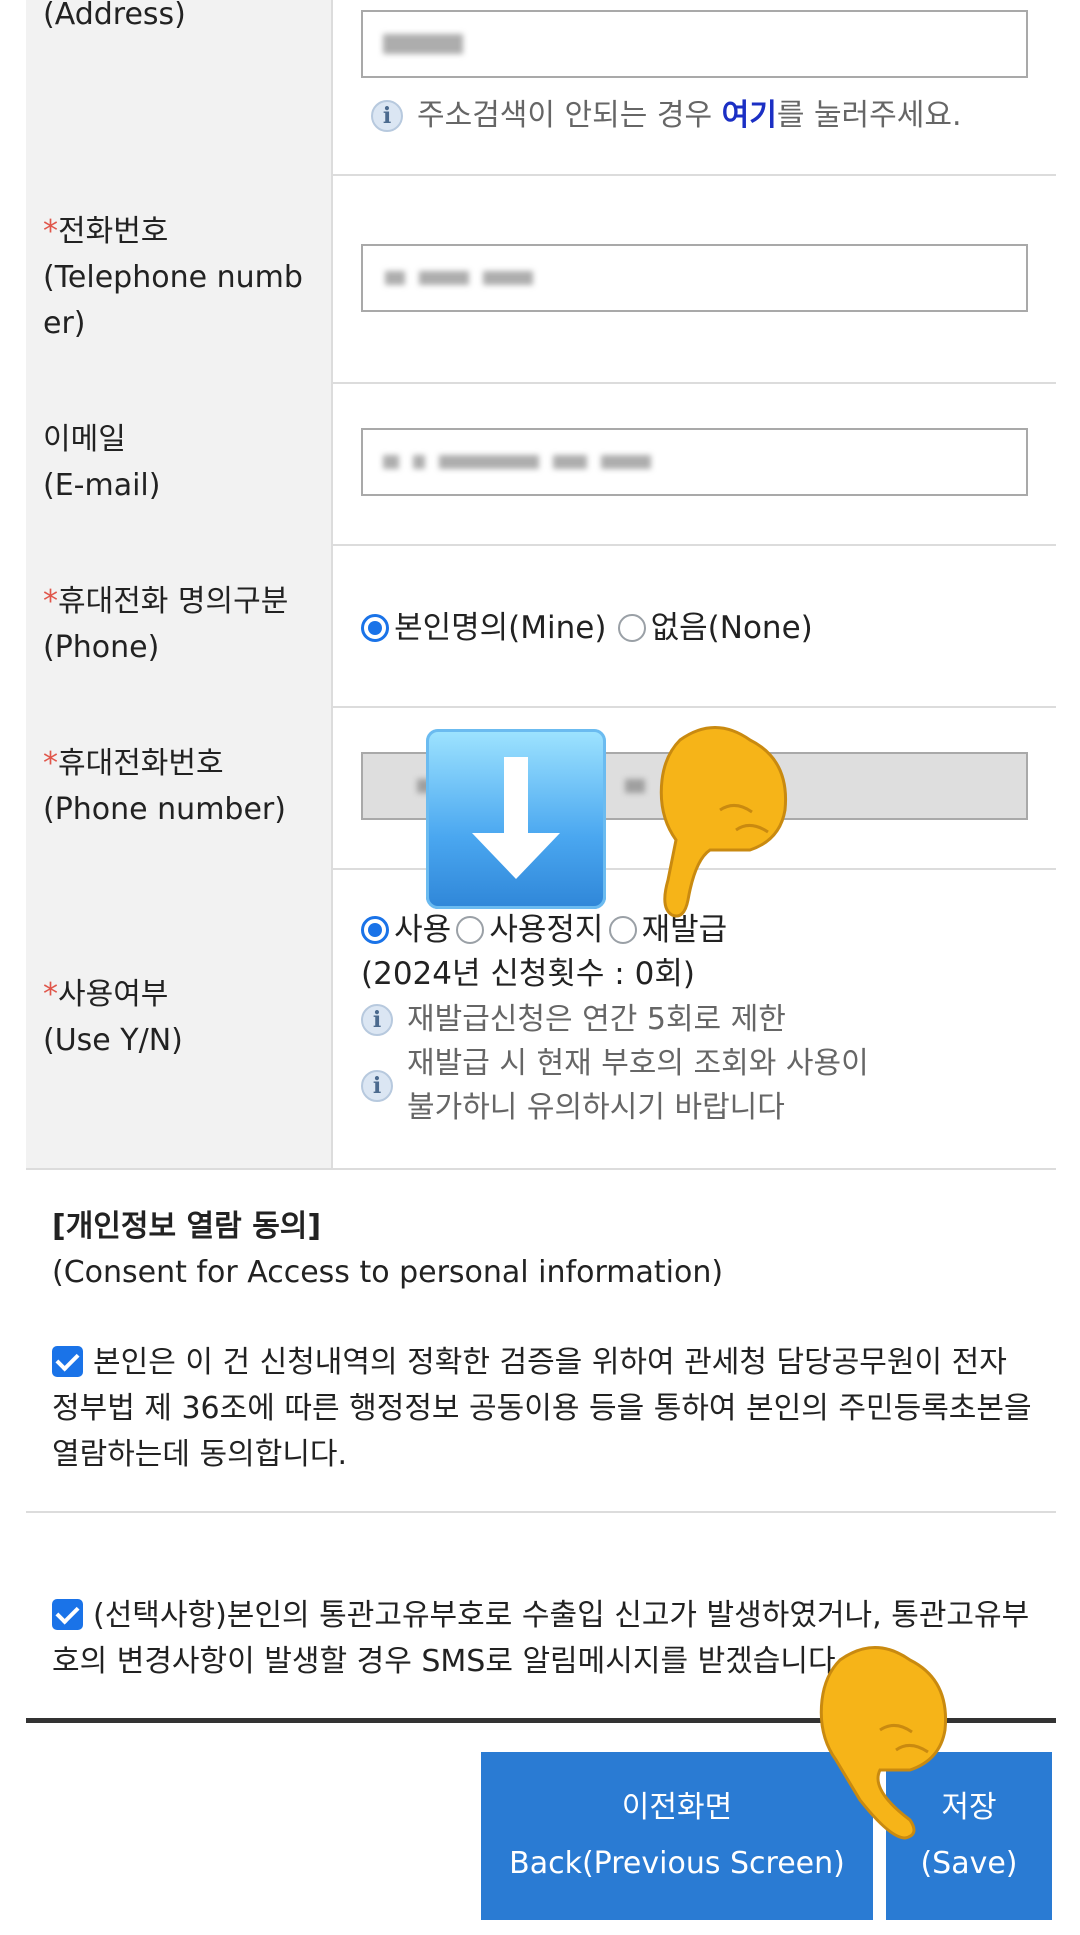  I want to click on address-search-link: 여기, so click(749, 115).